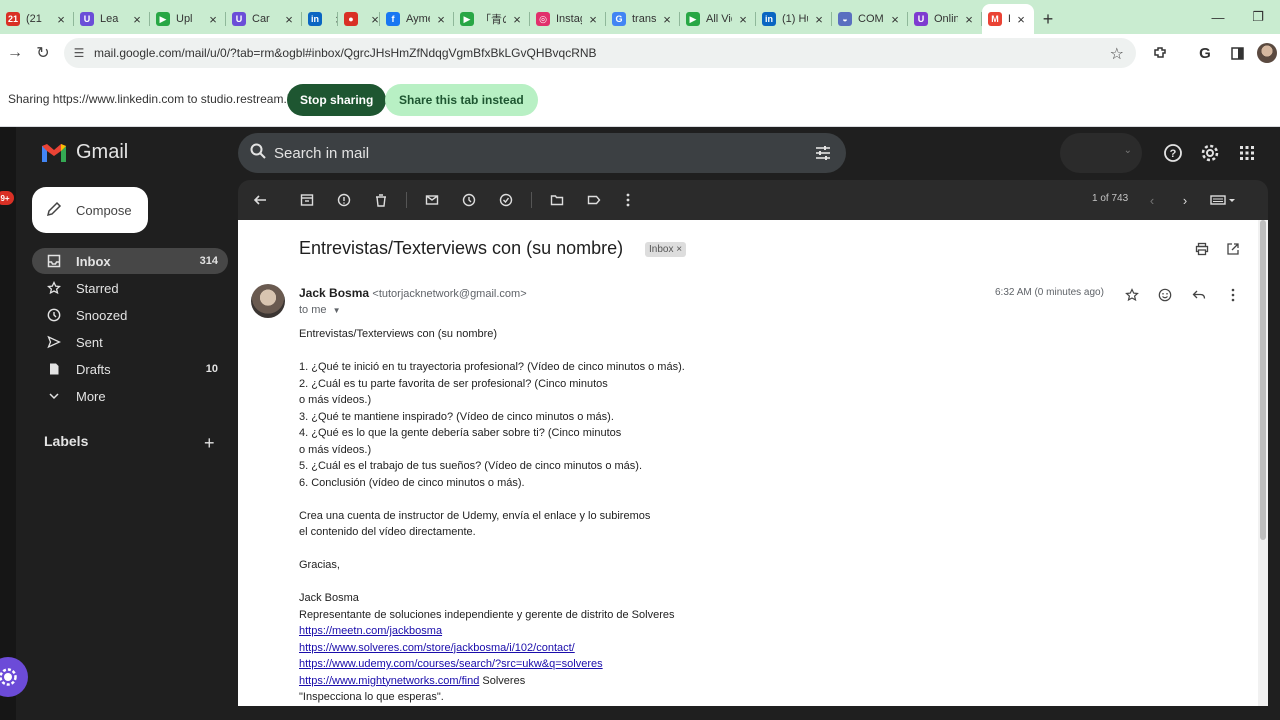  What do you see at coordinates (1185, 200) in the screenshot?
I see `older-chevron-icon: ›` at bounding box center [1185, 200].